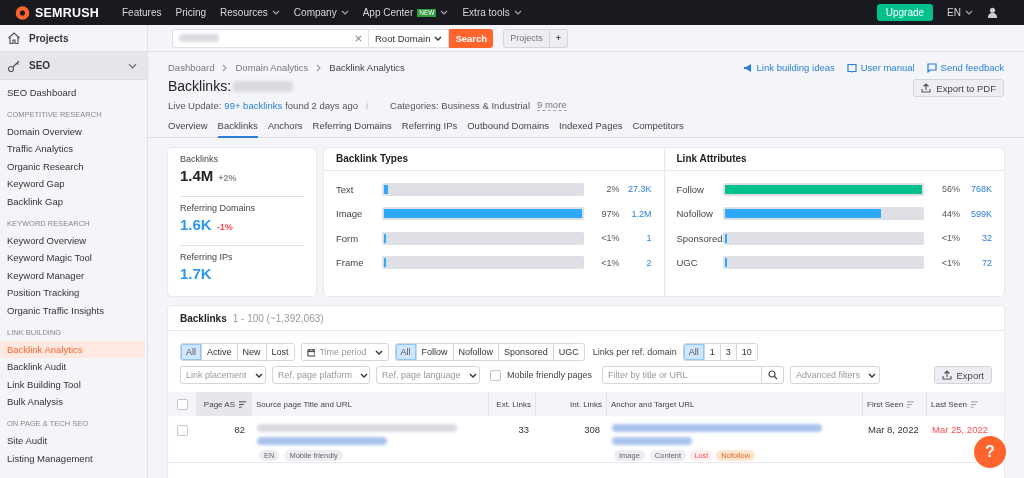 This screenshot has height=478, width=1024. What do you see at coordinates (73, 201) in the screenshot?
I see `sidebar-item: Backlink Gap` at bounding box center [73, 201].